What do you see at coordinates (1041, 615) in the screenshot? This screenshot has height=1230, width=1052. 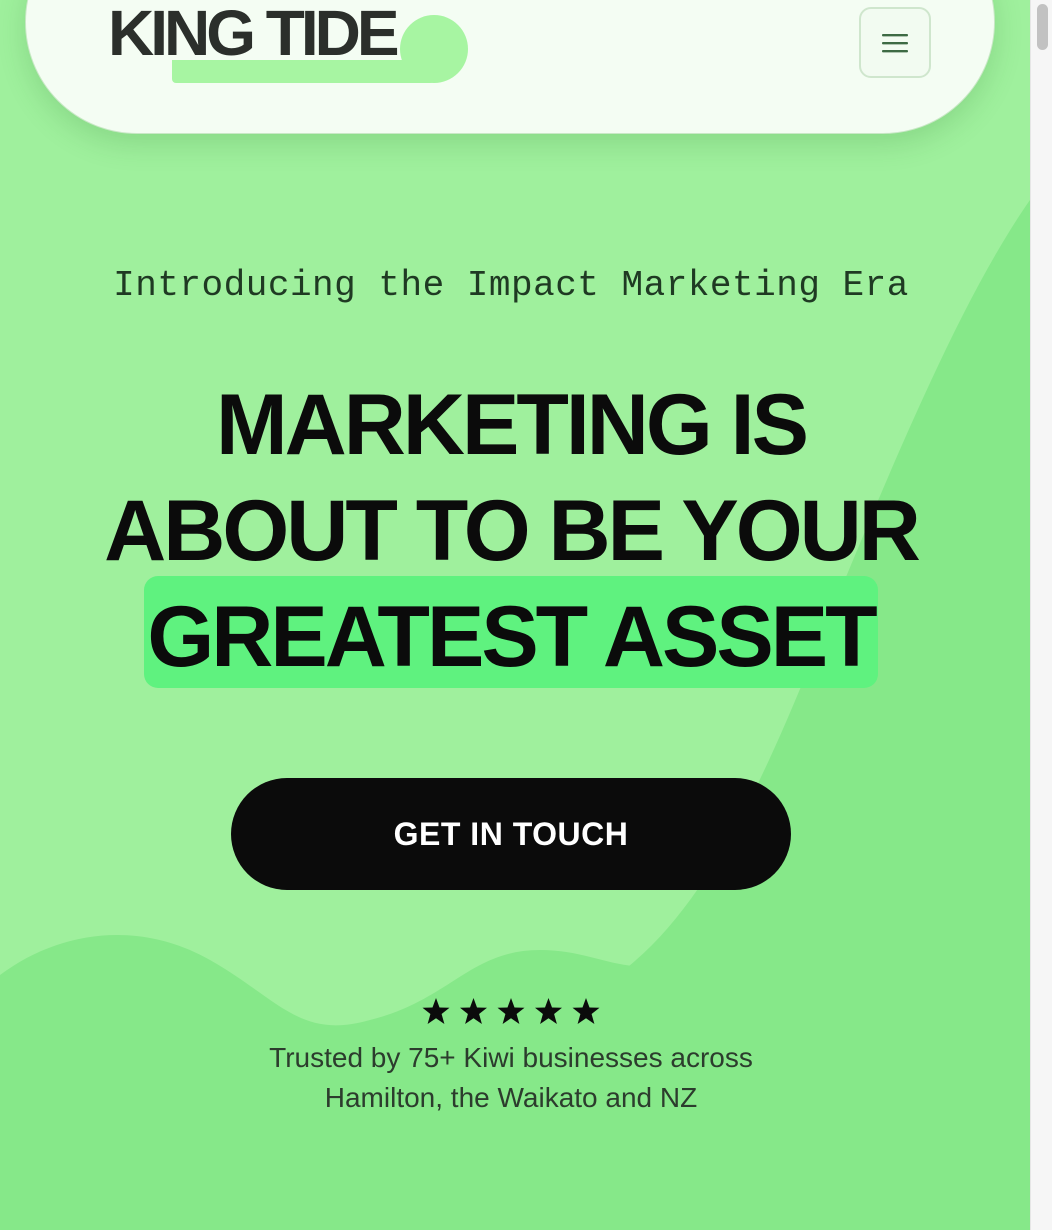 I see `scrollbar` at bounding box center [1041, 615].